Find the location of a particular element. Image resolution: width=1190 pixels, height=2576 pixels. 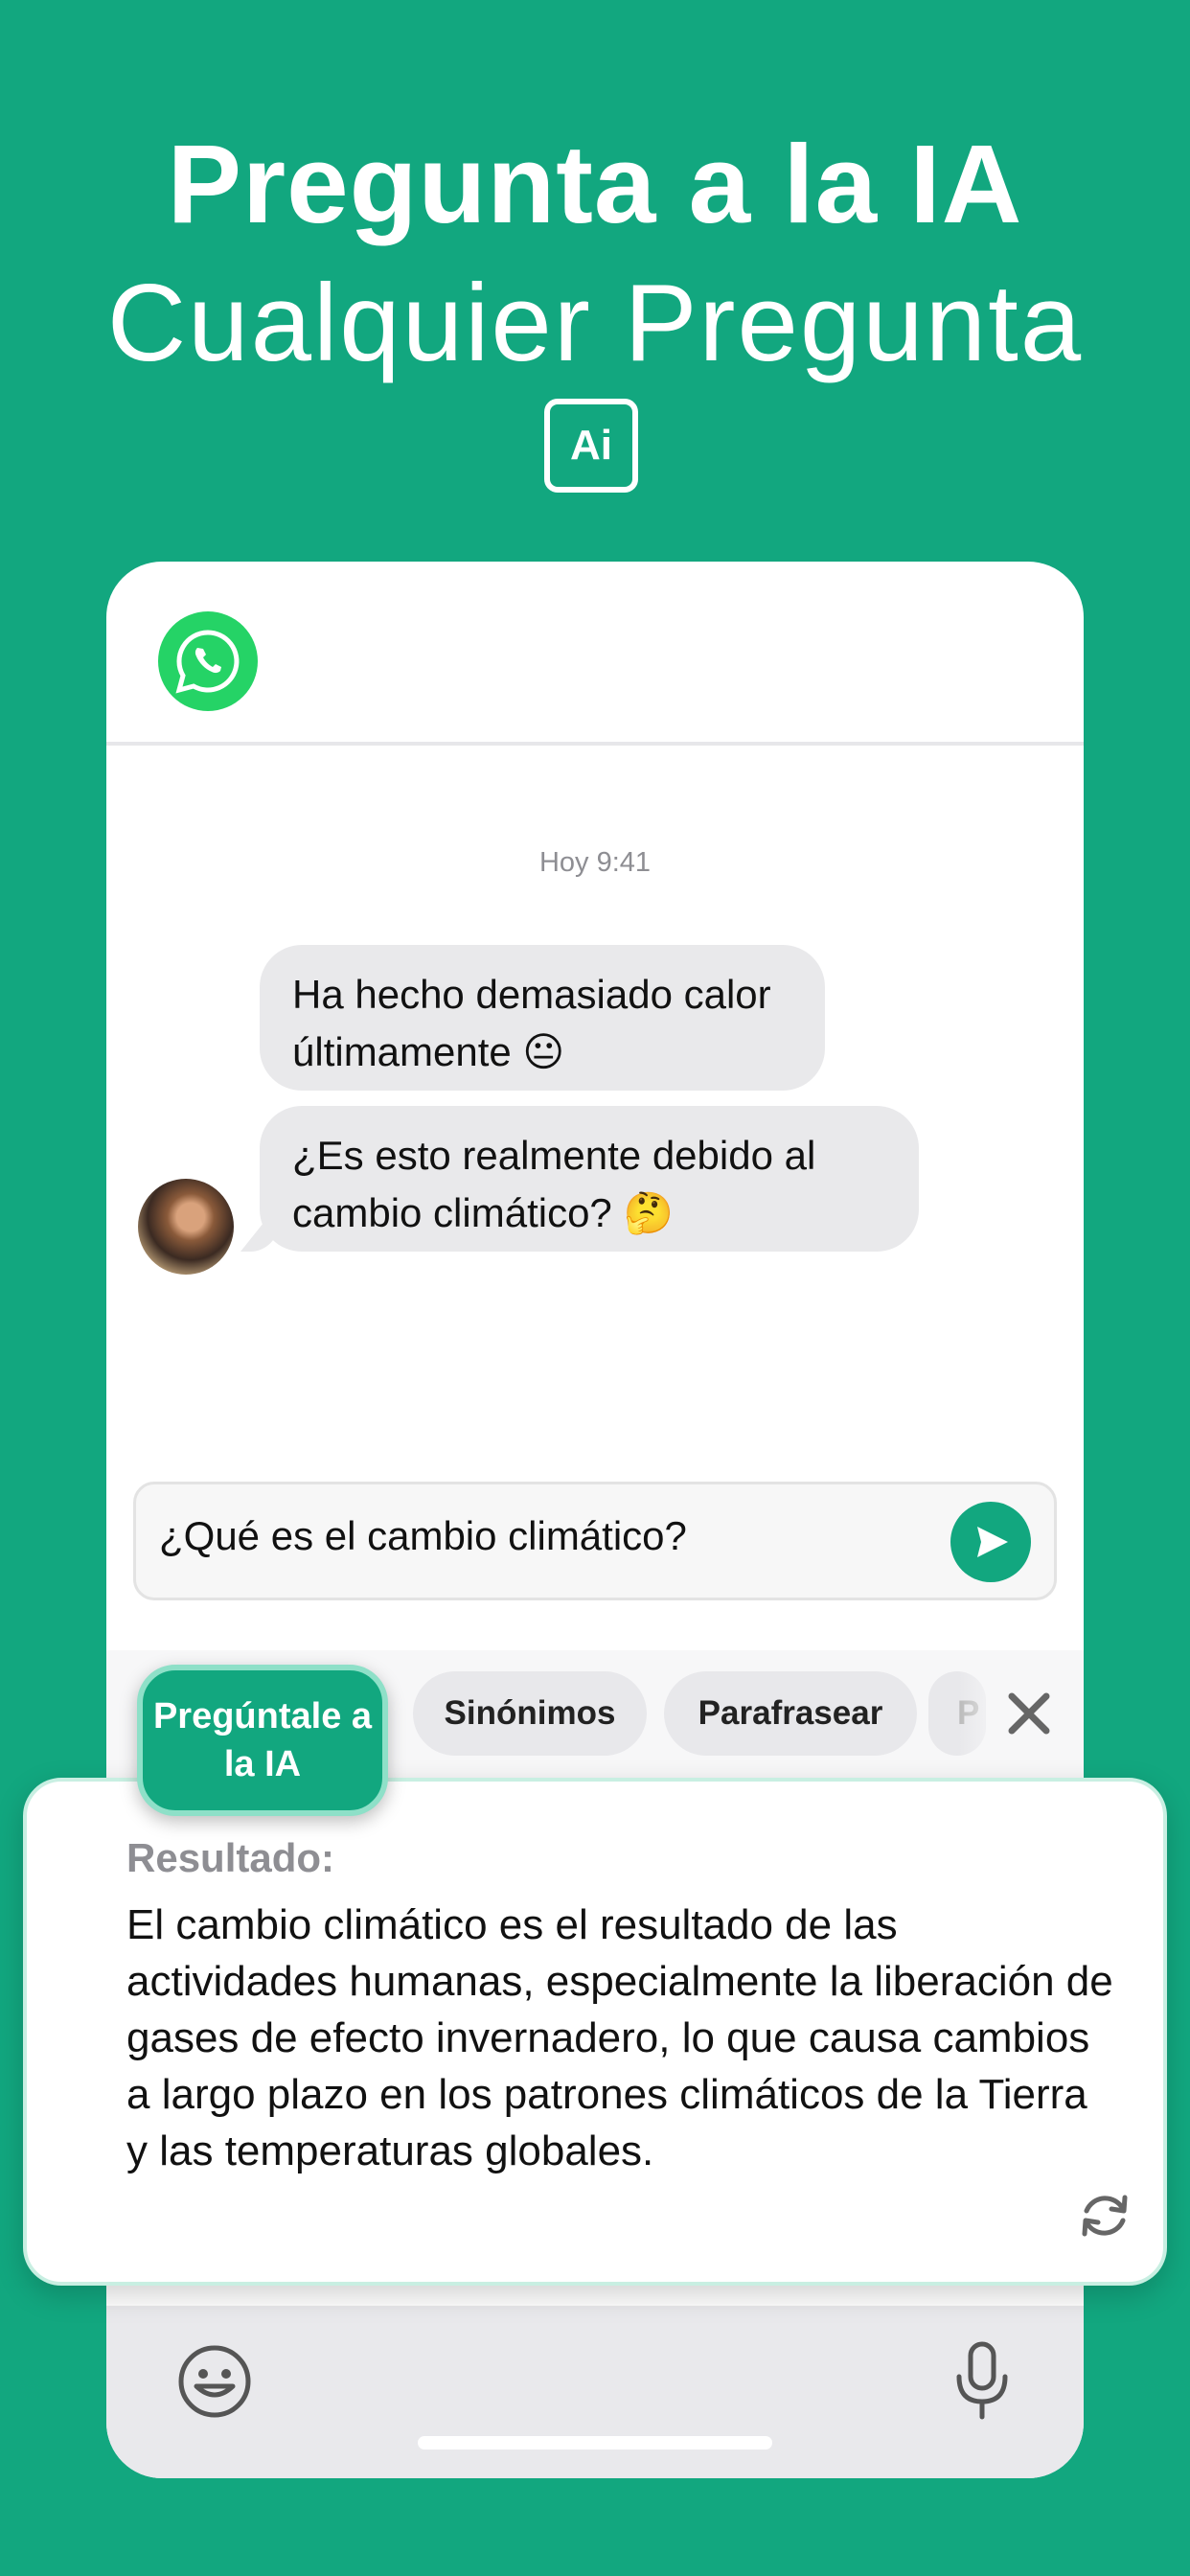

keyboard-bar is located at coordinates (595, 2392).